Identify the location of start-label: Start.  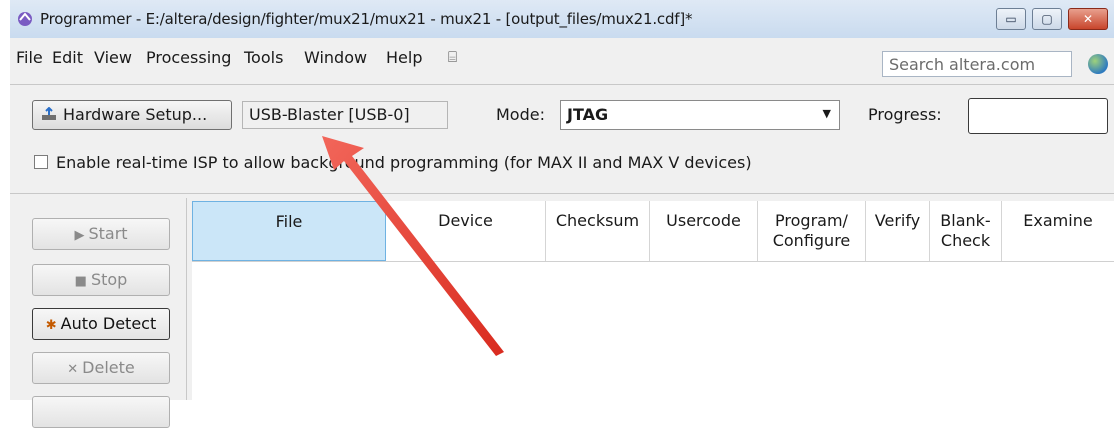
(108, 233).